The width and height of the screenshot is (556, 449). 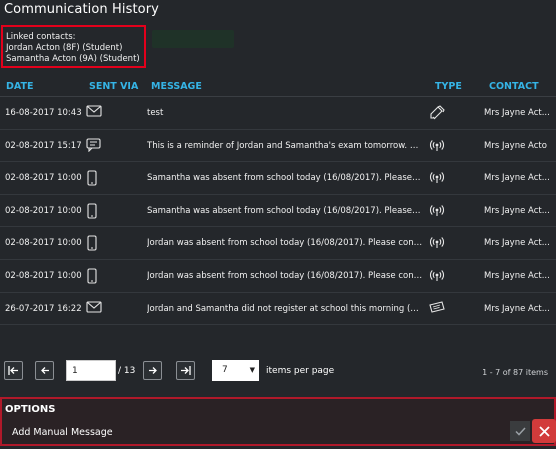 I want to click on last-page-button, so click(x=185, y=370).